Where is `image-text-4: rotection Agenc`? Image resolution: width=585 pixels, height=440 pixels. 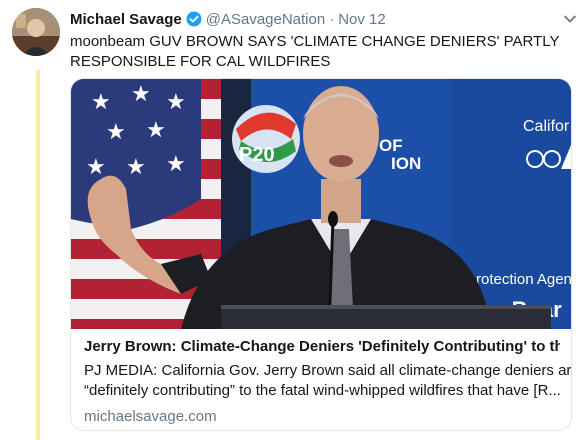 image-text-4: rotection Agenc is located at coordinates (523, 279).